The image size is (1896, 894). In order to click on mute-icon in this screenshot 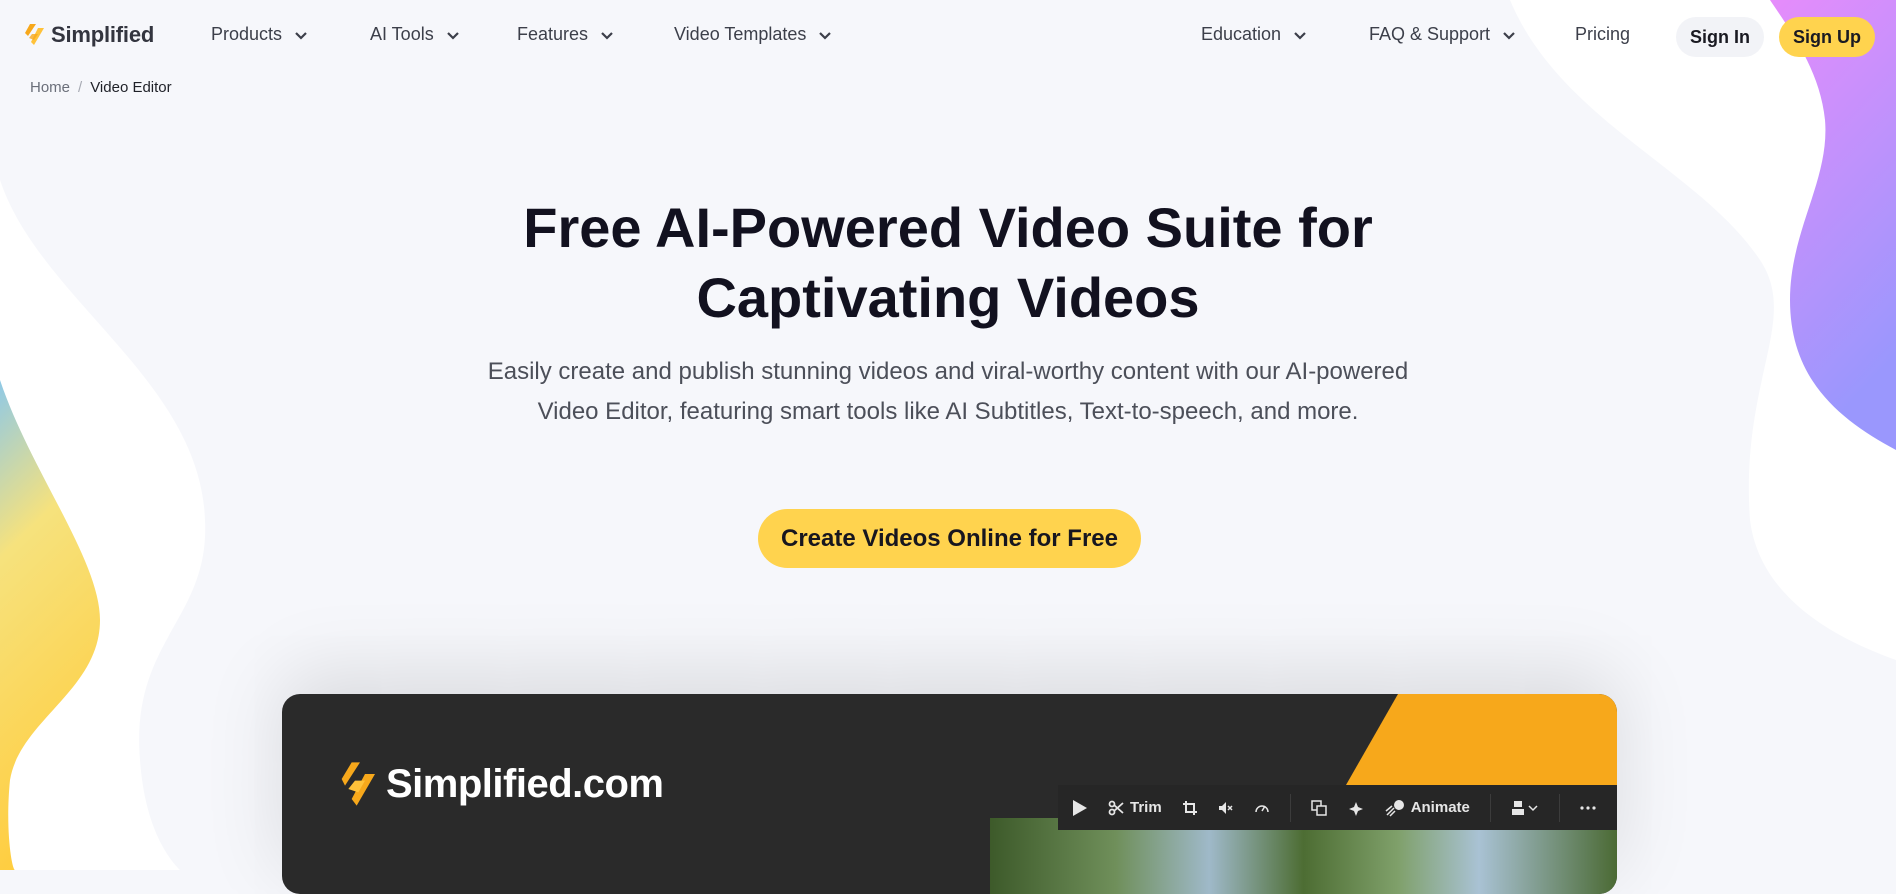, I will do `click(1225, 807)`.